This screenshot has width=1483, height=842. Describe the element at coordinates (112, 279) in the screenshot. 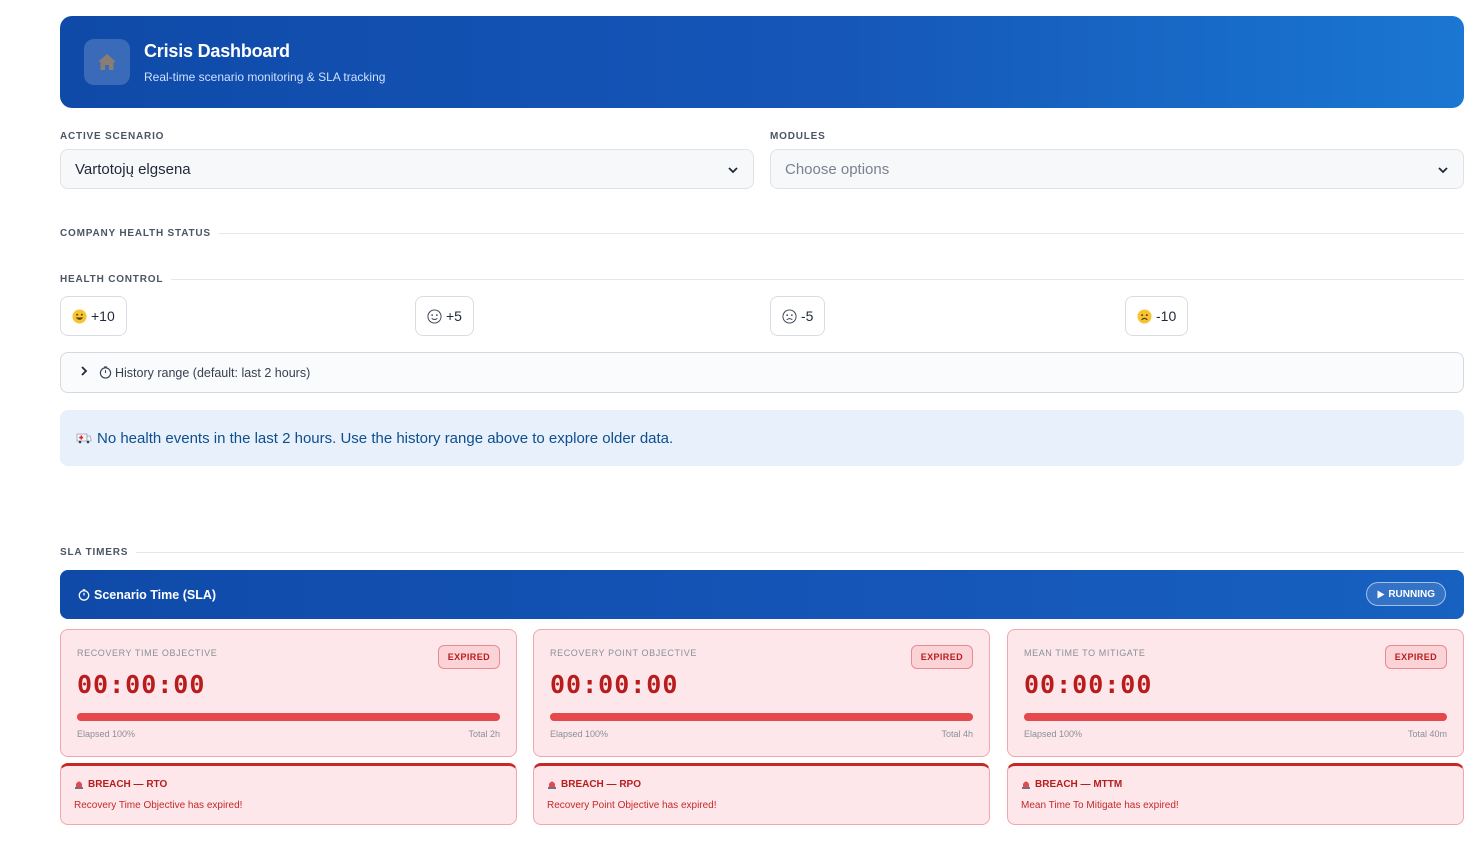

I see `health-control-heading: HEALTH CONTROL` at that location.